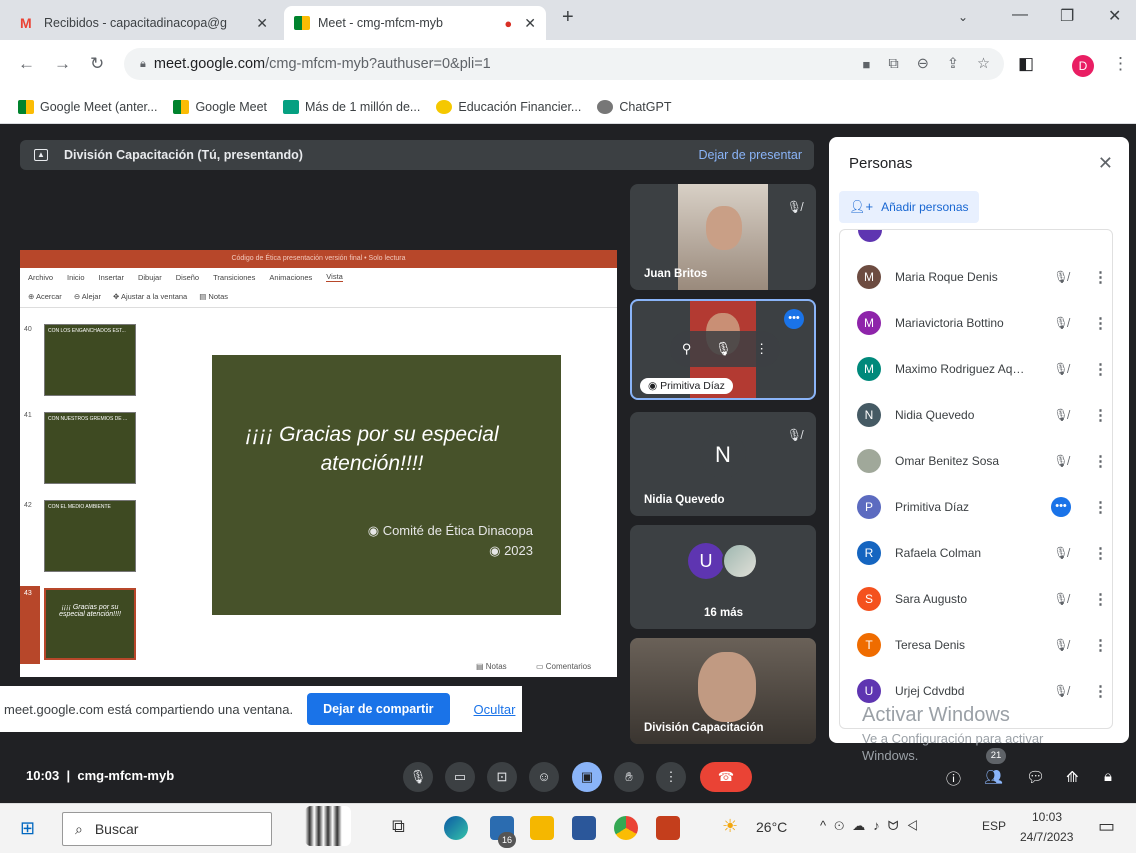  I want to click on ppt-menu-item: Dibujar, so click(150, 277).